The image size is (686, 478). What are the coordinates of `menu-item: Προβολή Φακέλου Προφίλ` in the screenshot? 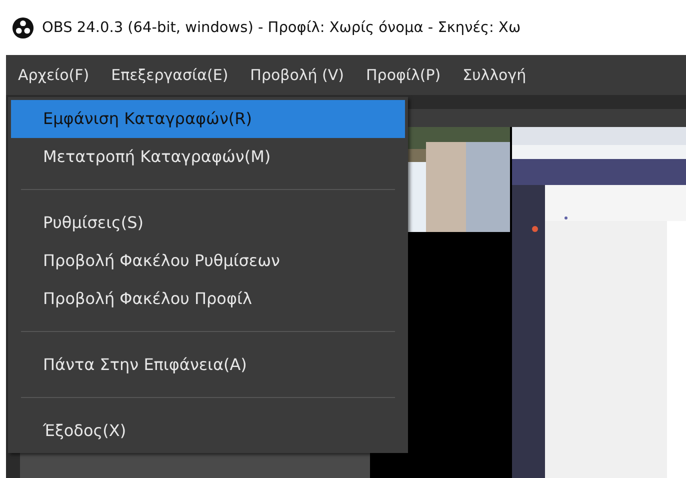 It's located at (208, 299).